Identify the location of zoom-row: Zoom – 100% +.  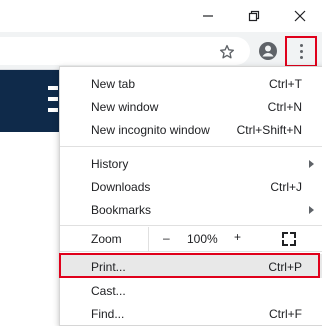
(191, 239).